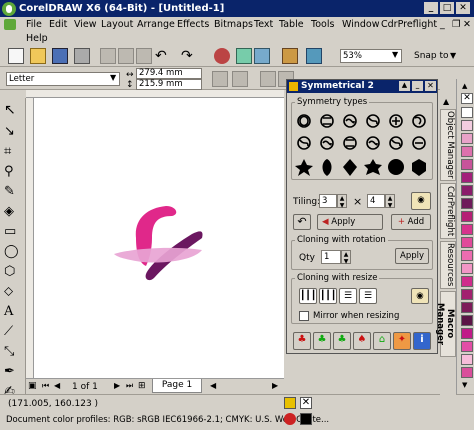  Describe the element at coordinates (142, 386) in the screenshot. I see `add-page-icon: ⊞` at that location.